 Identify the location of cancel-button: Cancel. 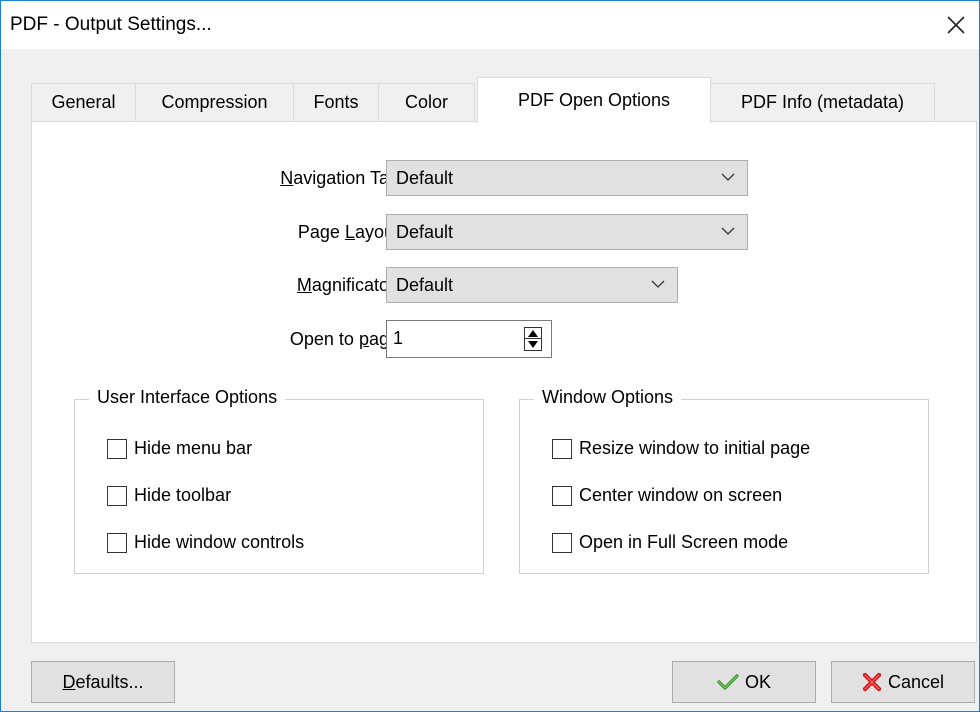
(903, 682).